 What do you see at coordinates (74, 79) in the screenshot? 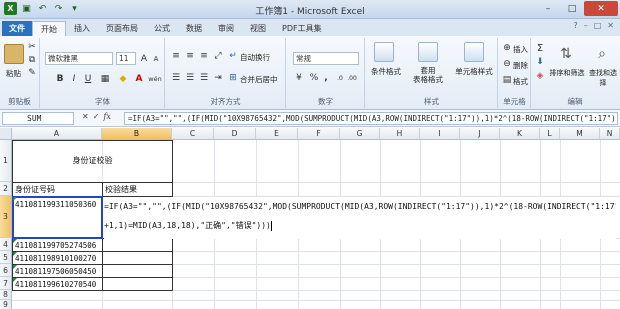
I see `italic-button: I` at bounding box center [74, 79].